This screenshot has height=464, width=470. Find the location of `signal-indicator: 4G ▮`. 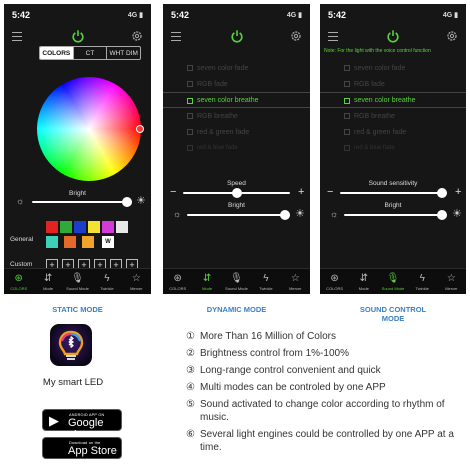

signal-indicator: 4G ▮ is located at coordinates (135, 15).